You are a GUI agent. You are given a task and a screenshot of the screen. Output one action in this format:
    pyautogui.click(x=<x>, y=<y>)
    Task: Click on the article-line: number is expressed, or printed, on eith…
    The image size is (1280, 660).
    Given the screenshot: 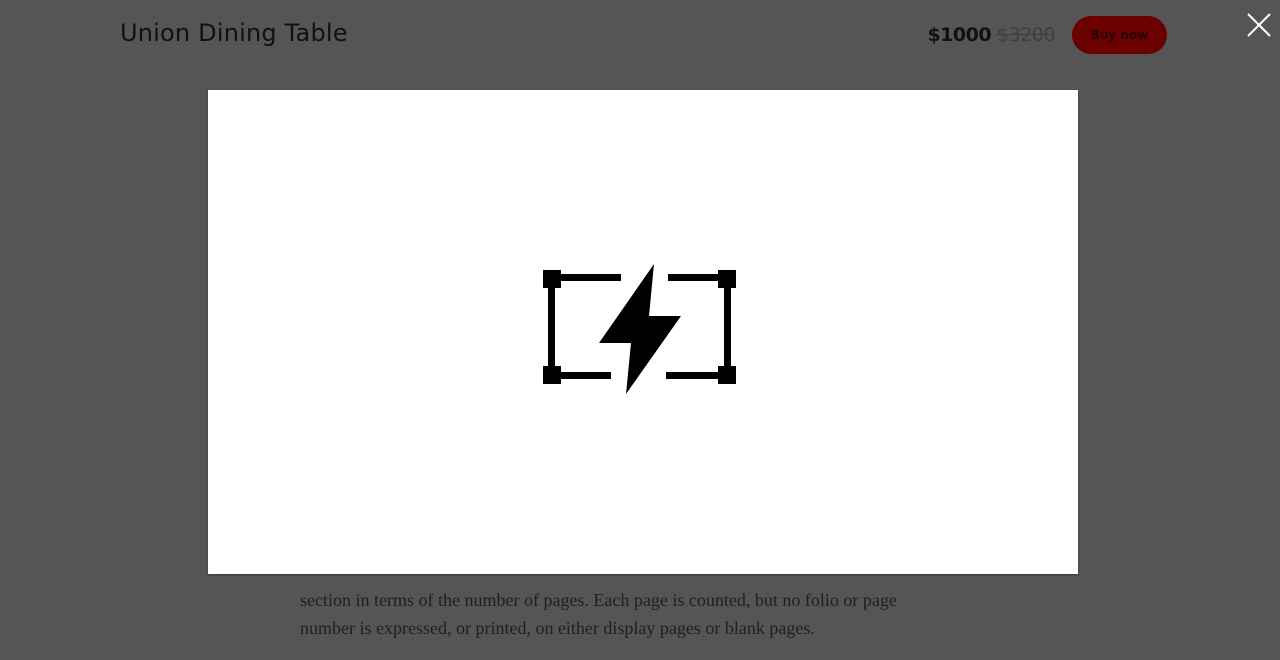 What is the action you would take?
    pyautogui.click(x=557, y=628)
    